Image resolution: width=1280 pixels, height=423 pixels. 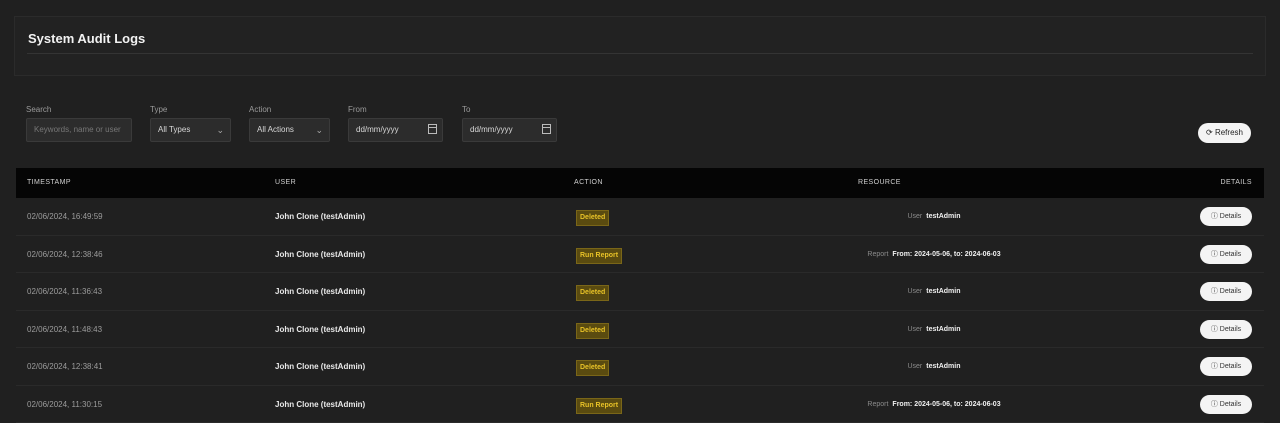 I want to click on row-timestamp: 02/06/2024, 16:49:59, so click(x=65, y=216).